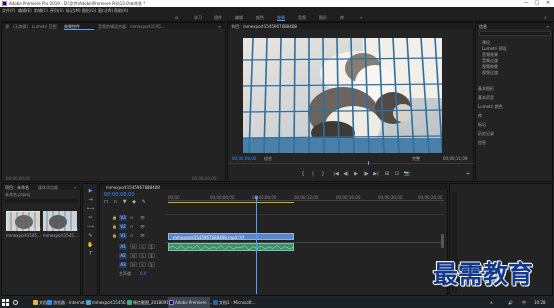 The image size is (554, 308). Describe the element at coordinates (119, 195) in the screenshot. I see `timeline-timecode: 00;00;08;00` at that location.